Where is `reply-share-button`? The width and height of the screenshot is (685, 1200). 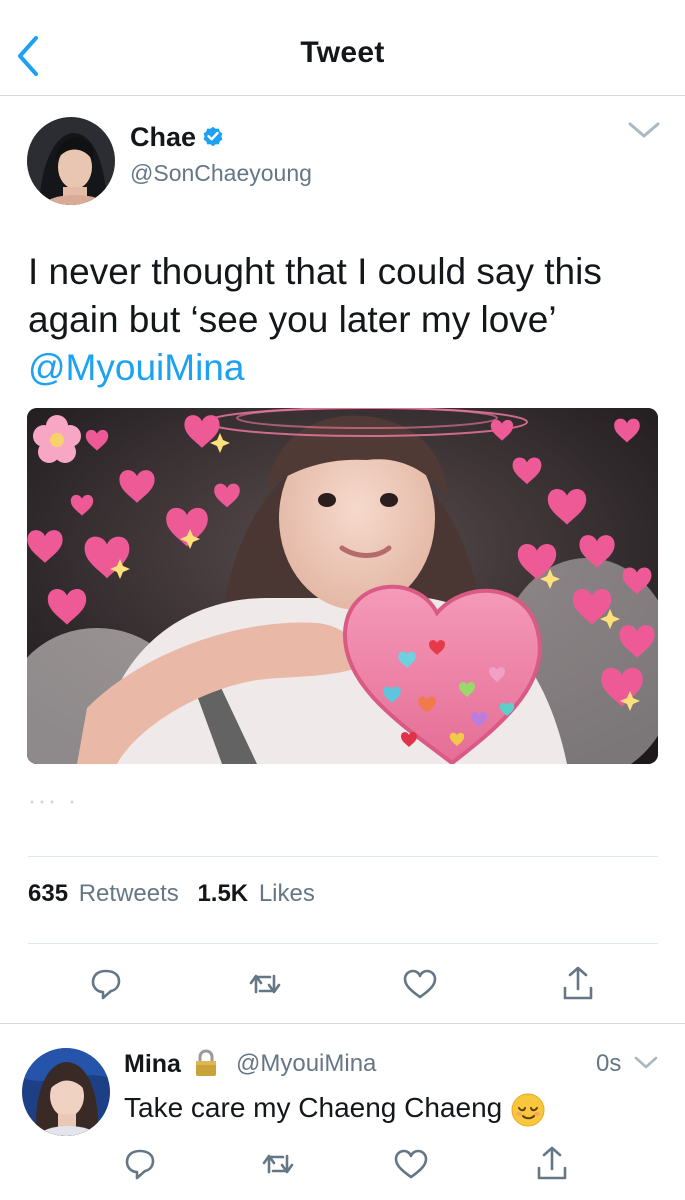
reply-share-button is located at coordinates (552, 1164).